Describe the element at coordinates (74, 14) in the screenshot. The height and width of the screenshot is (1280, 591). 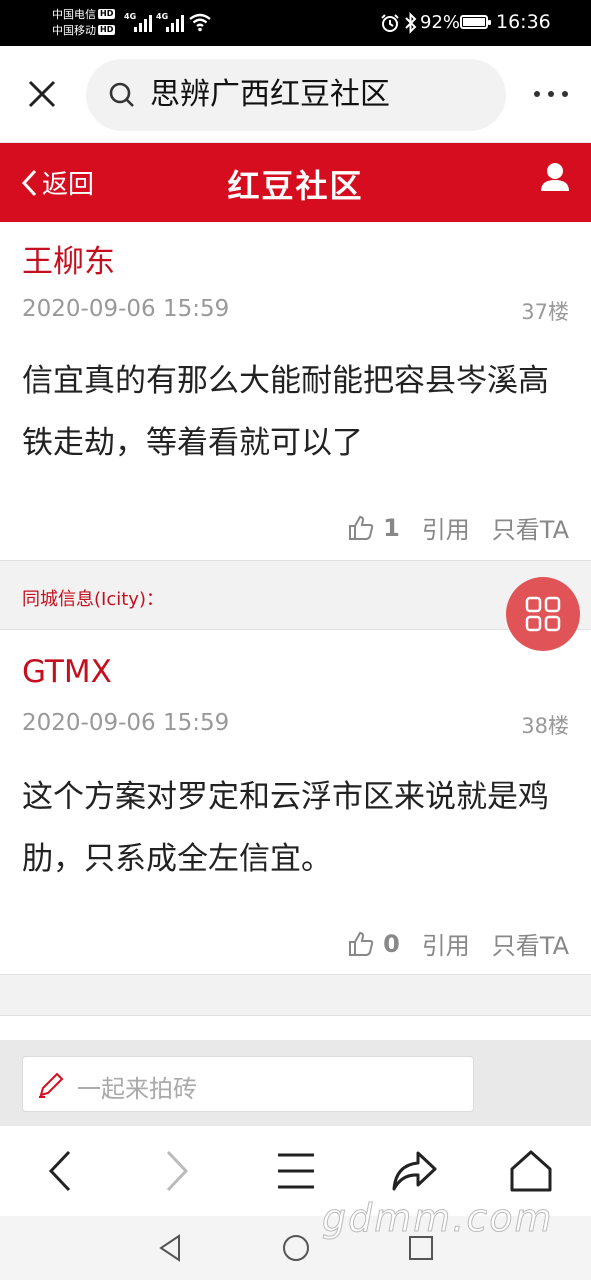
I see `carrier-1: 中国电信` at that location.